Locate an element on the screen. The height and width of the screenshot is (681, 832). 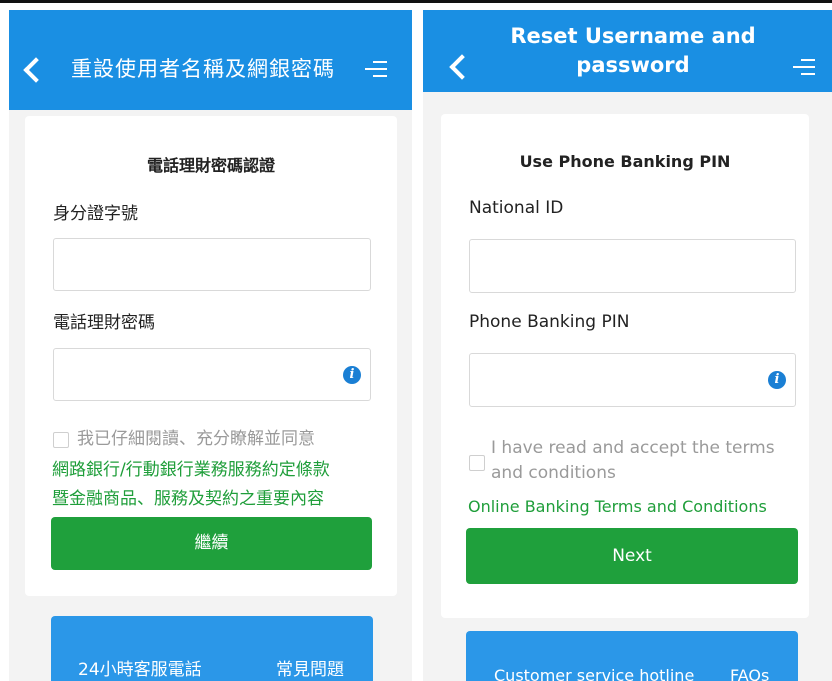
page-title-line2: password is located at coordinates (633, 65).